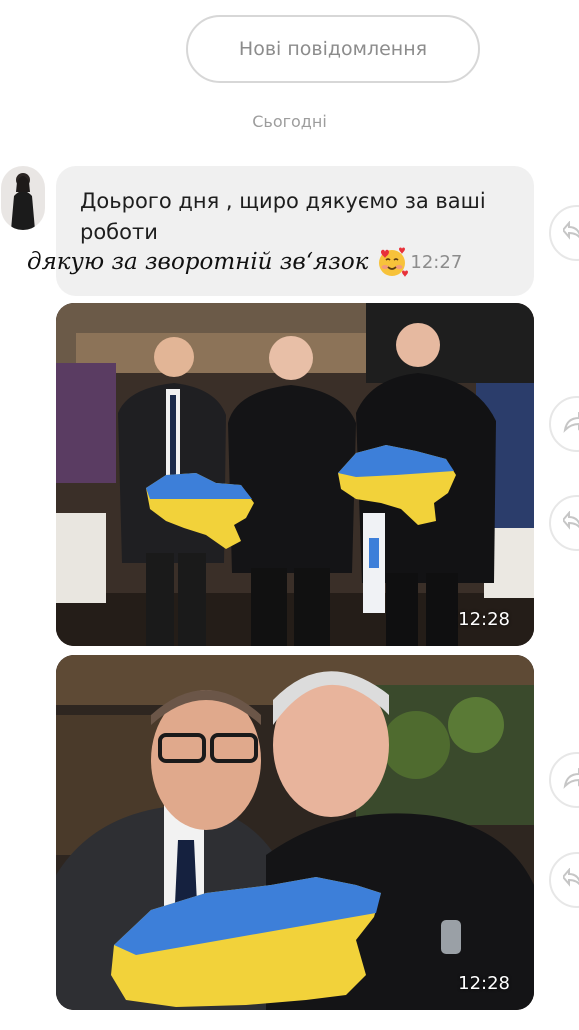  I want to click on avatar, so click(23, 198).